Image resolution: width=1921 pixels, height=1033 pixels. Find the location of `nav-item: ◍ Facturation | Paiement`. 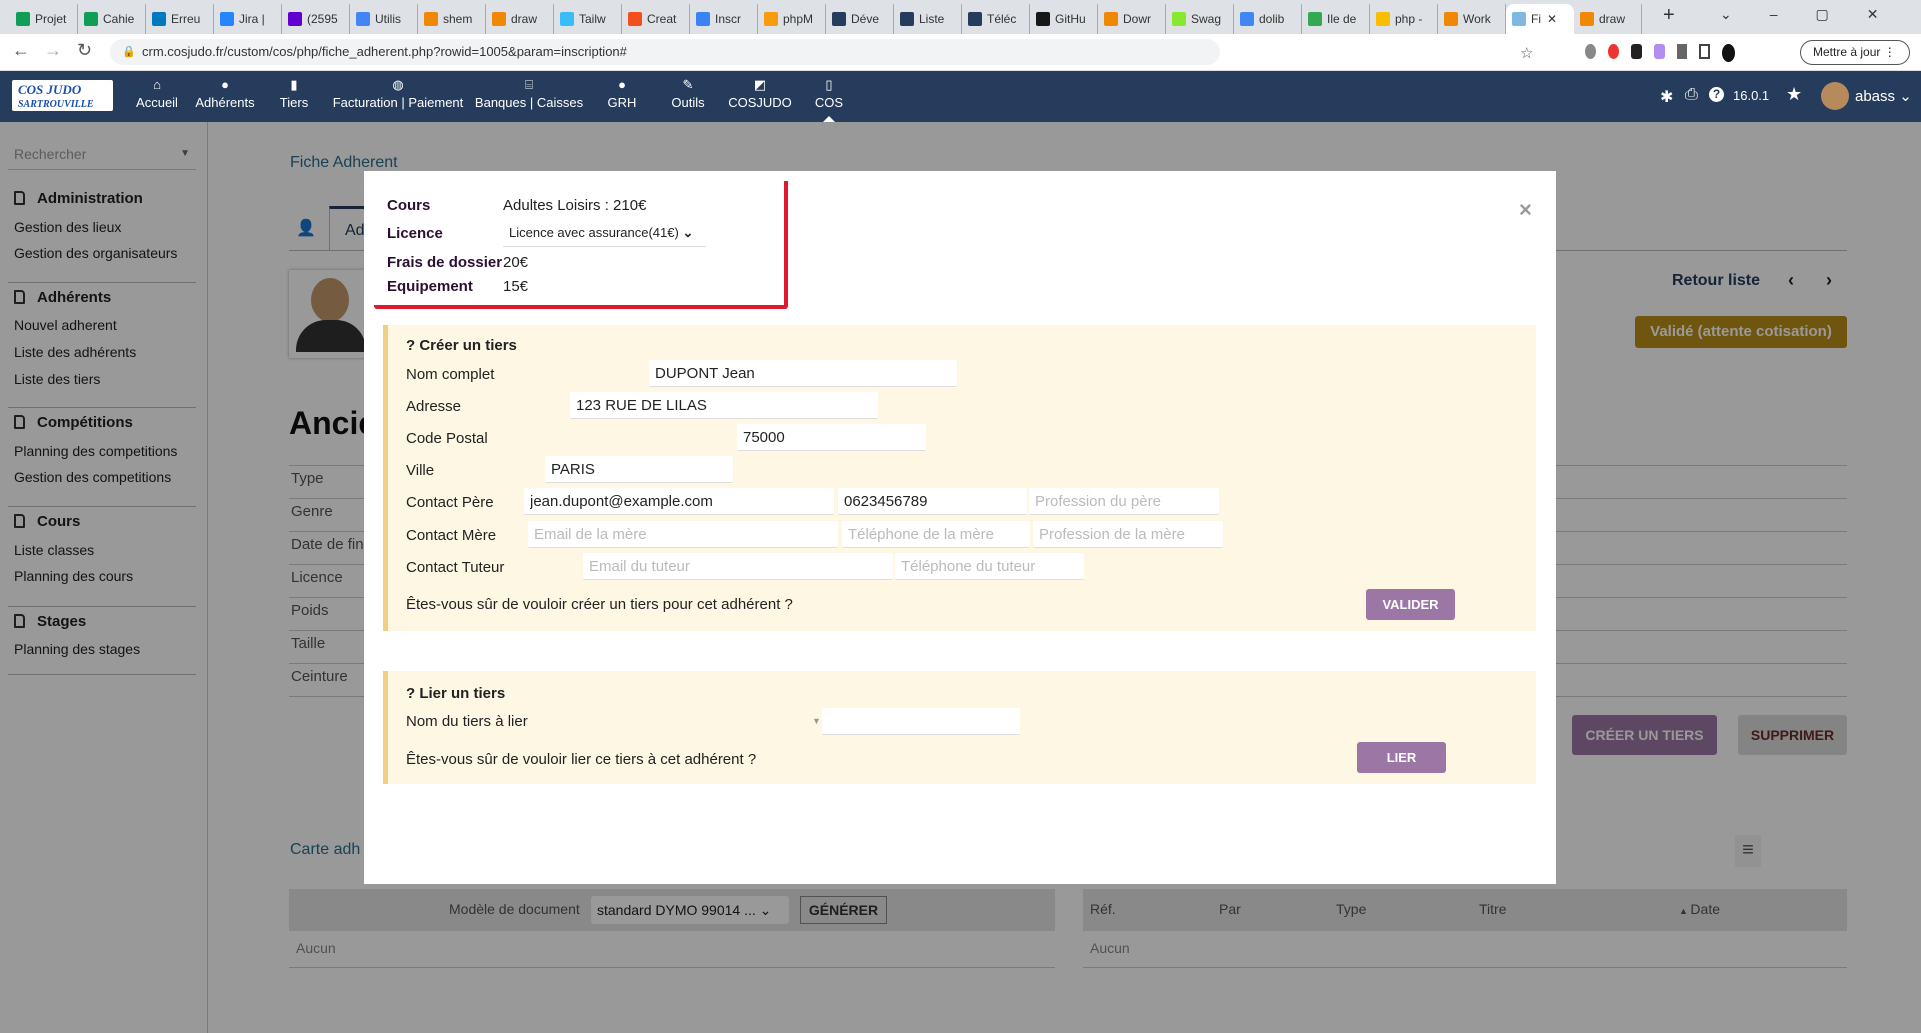

nav-item: ◍ Facturation | Paiement is located at coordinates (398, 93).